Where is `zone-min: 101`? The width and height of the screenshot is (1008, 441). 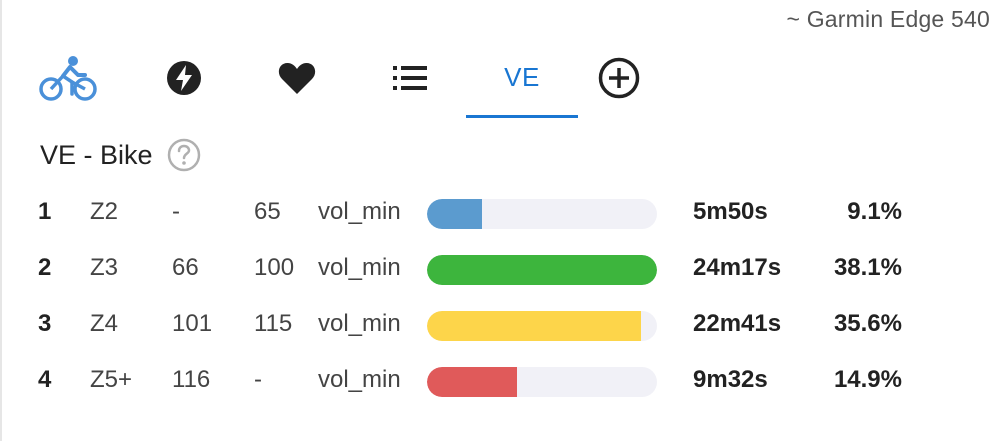
zone-min: 101 is located at coordinates (192, 323).